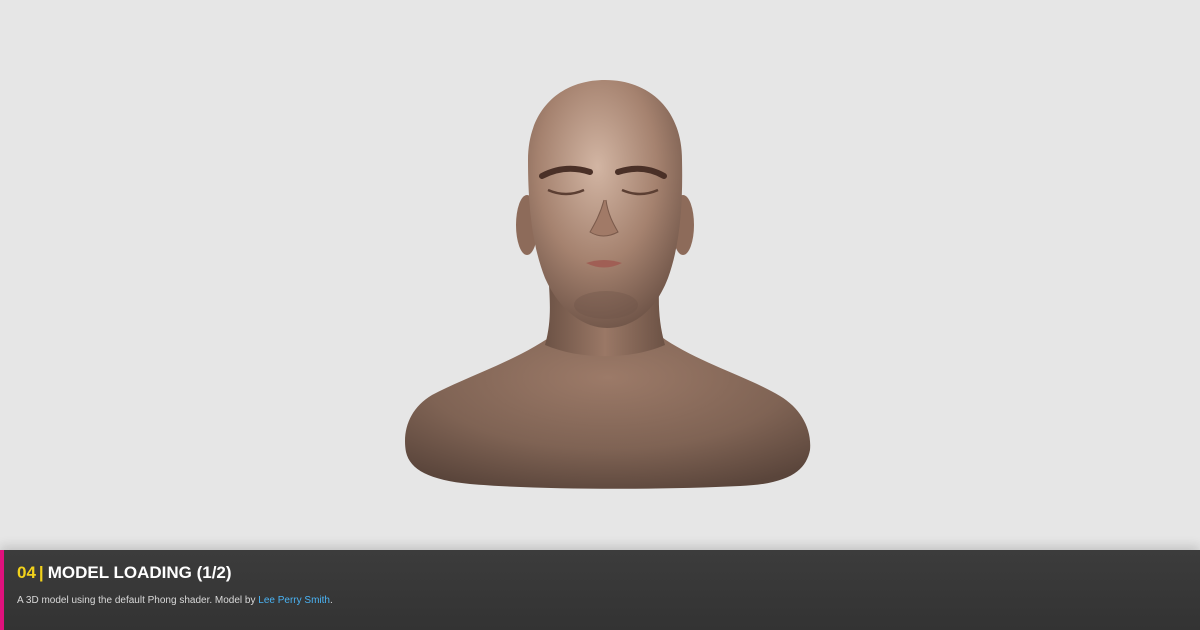  Describe the element at coordinates (139, 572) in the screenshot. I see `example-title-text: MODEL LOADING (1/2)` at that location.